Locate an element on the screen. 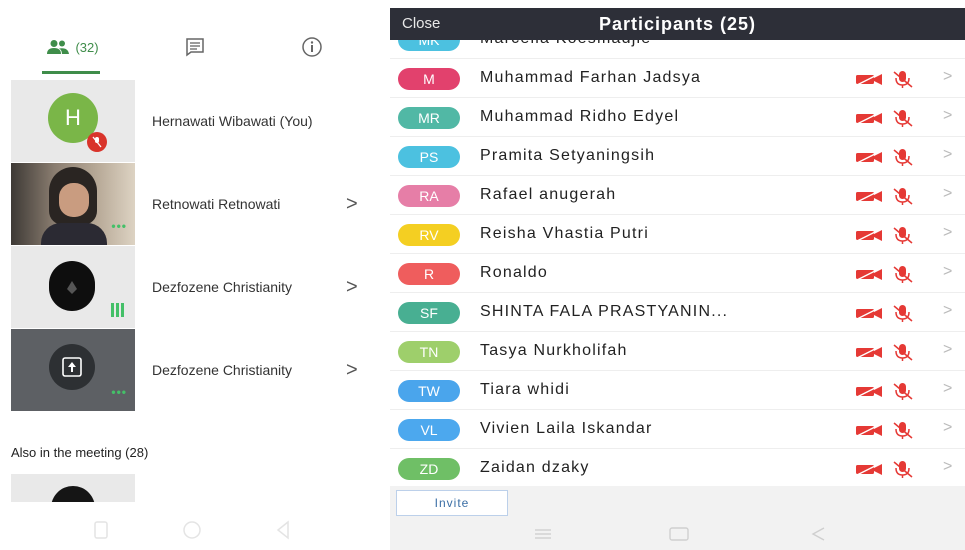  share-screen-icon is located at coordinates (72, 367).